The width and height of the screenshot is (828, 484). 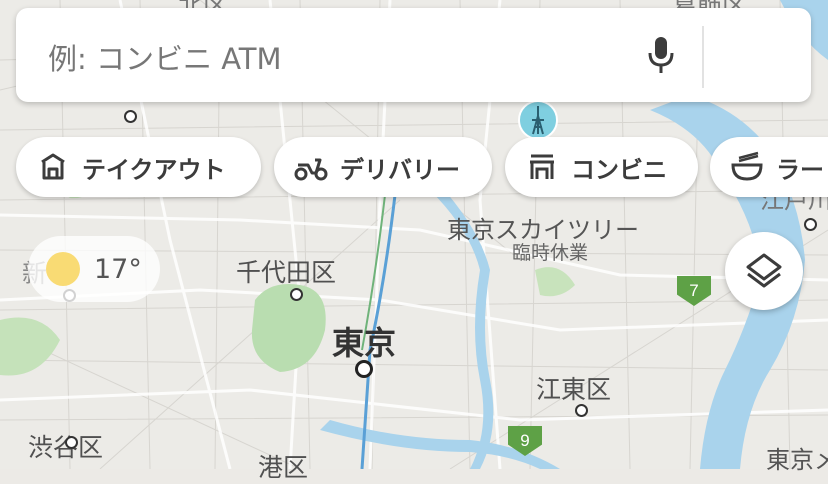 I want to click on map-label-skytree-status: 臨時休業, so click(x=550, y=253).